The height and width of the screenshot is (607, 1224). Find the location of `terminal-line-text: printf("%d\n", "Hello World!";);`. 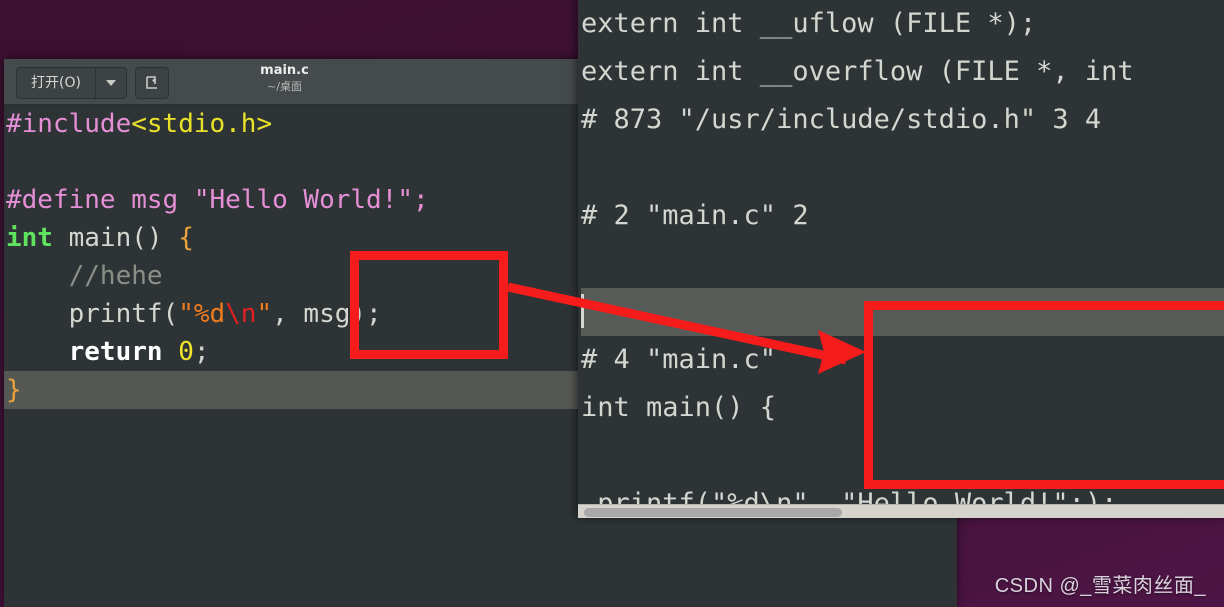

terminal-line-text: printf("%d\n", "Hello World!";); is located at coordinates (849, 496).